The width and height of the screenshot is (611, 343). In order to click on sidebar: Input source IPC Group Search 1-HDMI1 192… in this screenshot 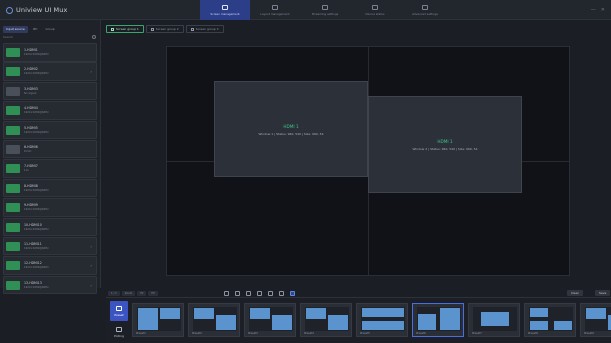, I will do `click(50, 157)`.